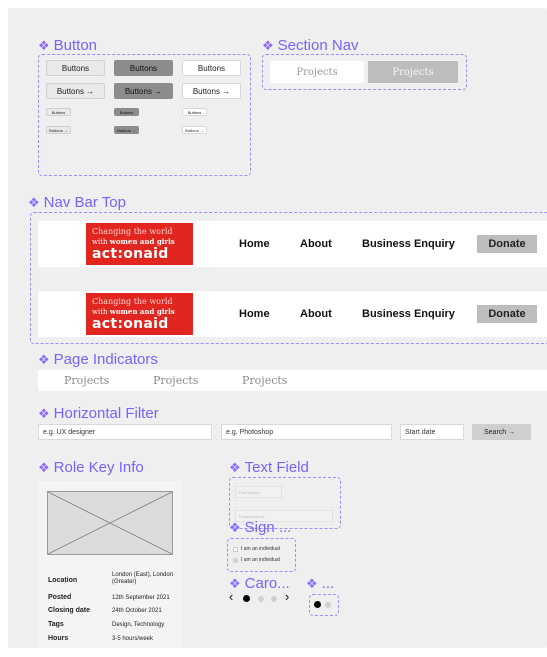  I want to click on sign-frame, so click(261, 555).